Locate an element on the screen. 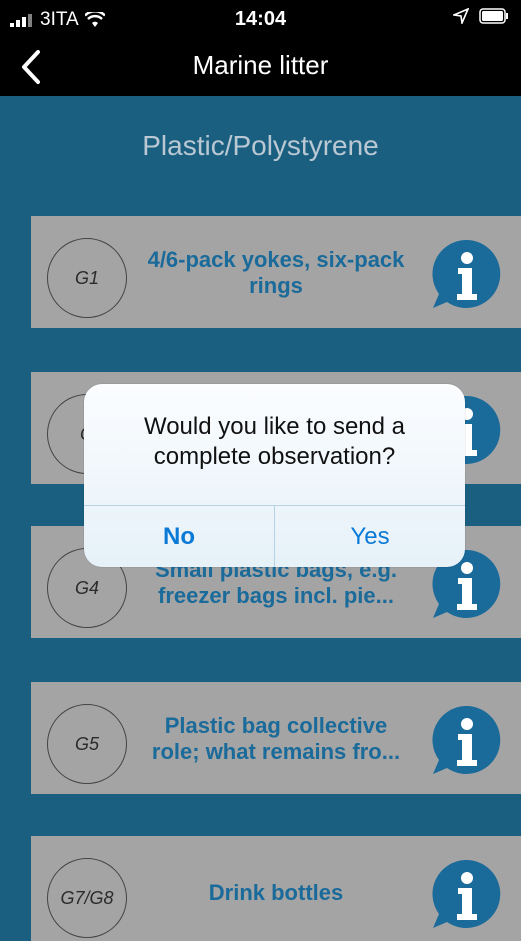  yes-button: Yes is located at coordinates (370, 536).